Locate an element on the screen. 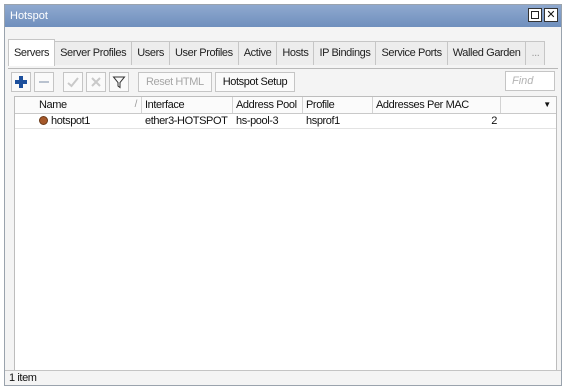  column-header-profile: Profile is located at coordinates (338, 105).